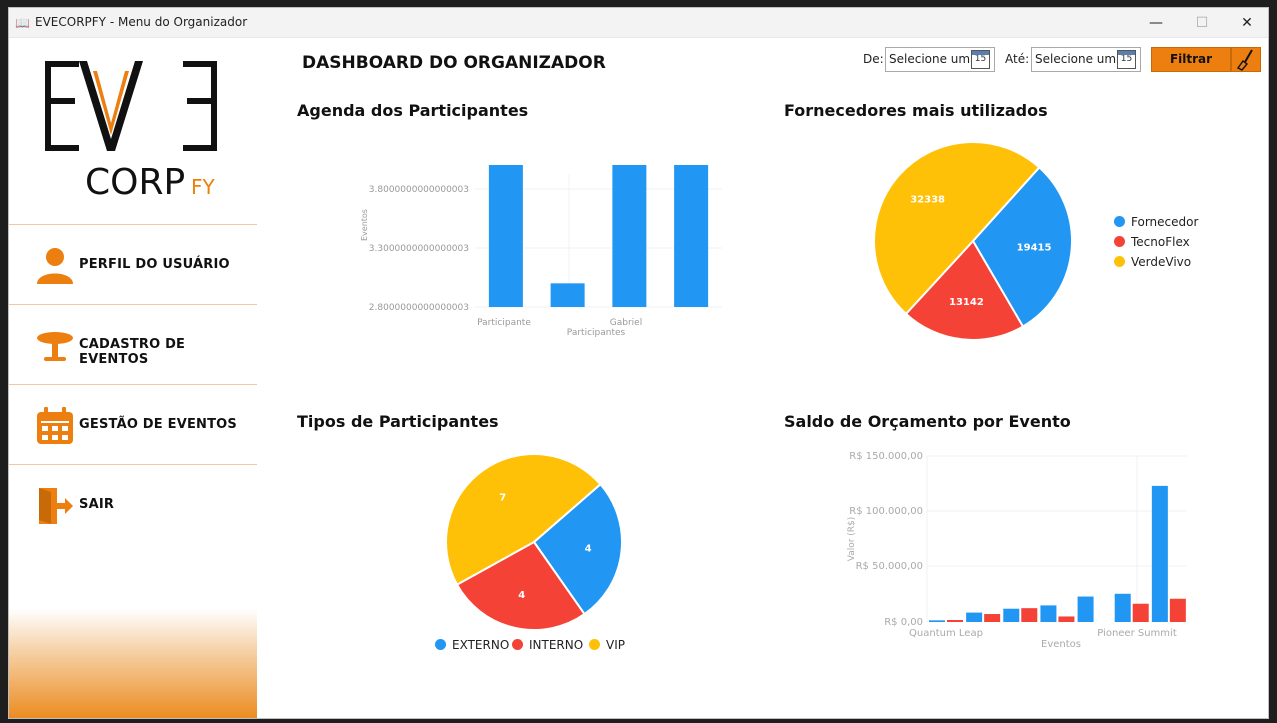 This screenshot has height=723, width=1277. I want to click on broom-icon, so click(1244, 60).